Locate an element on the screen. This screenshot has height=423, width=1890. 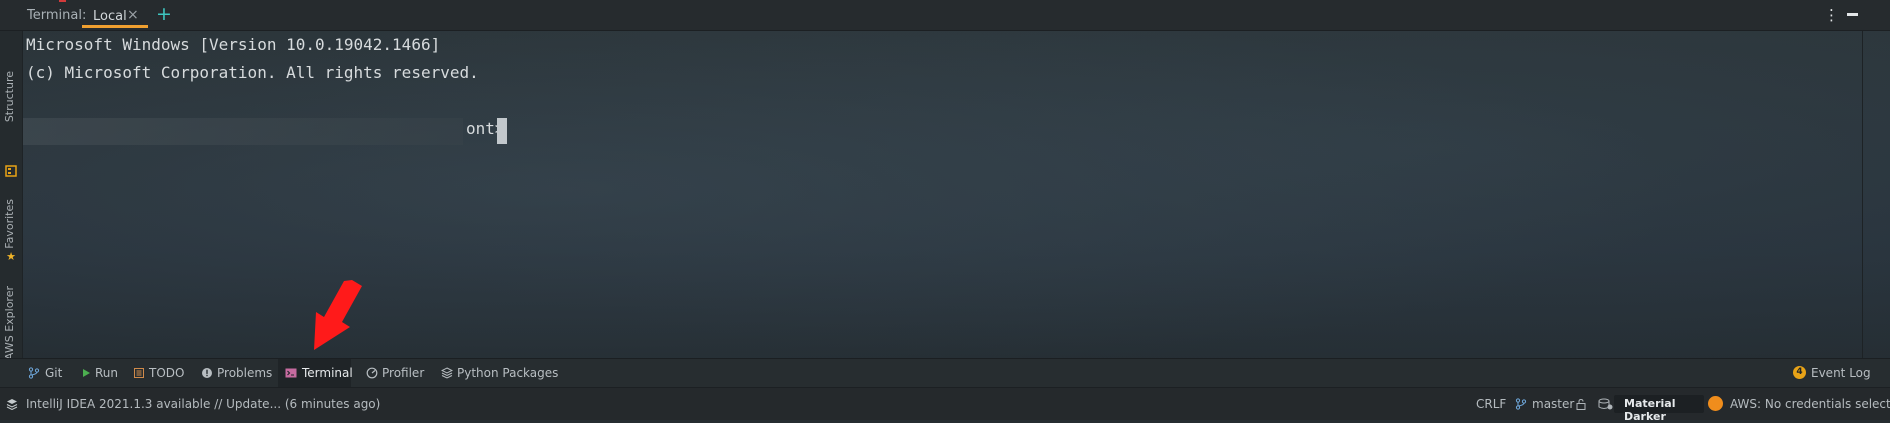
tab-local: Local × is located at coordinates (115, 15).